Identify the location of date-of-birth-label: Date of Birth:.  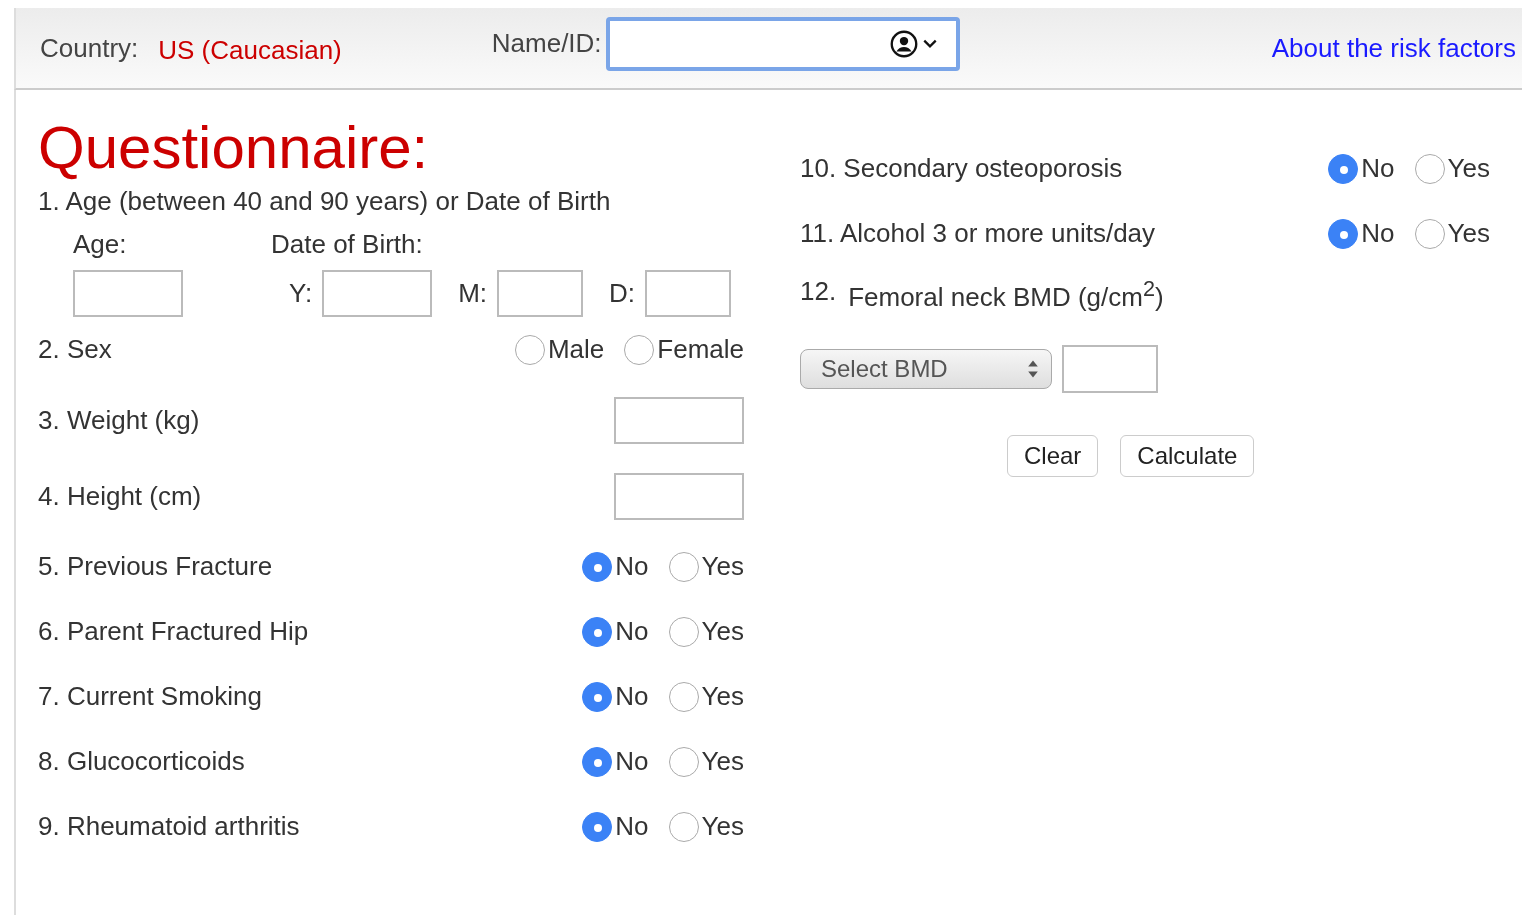
(347, 244).